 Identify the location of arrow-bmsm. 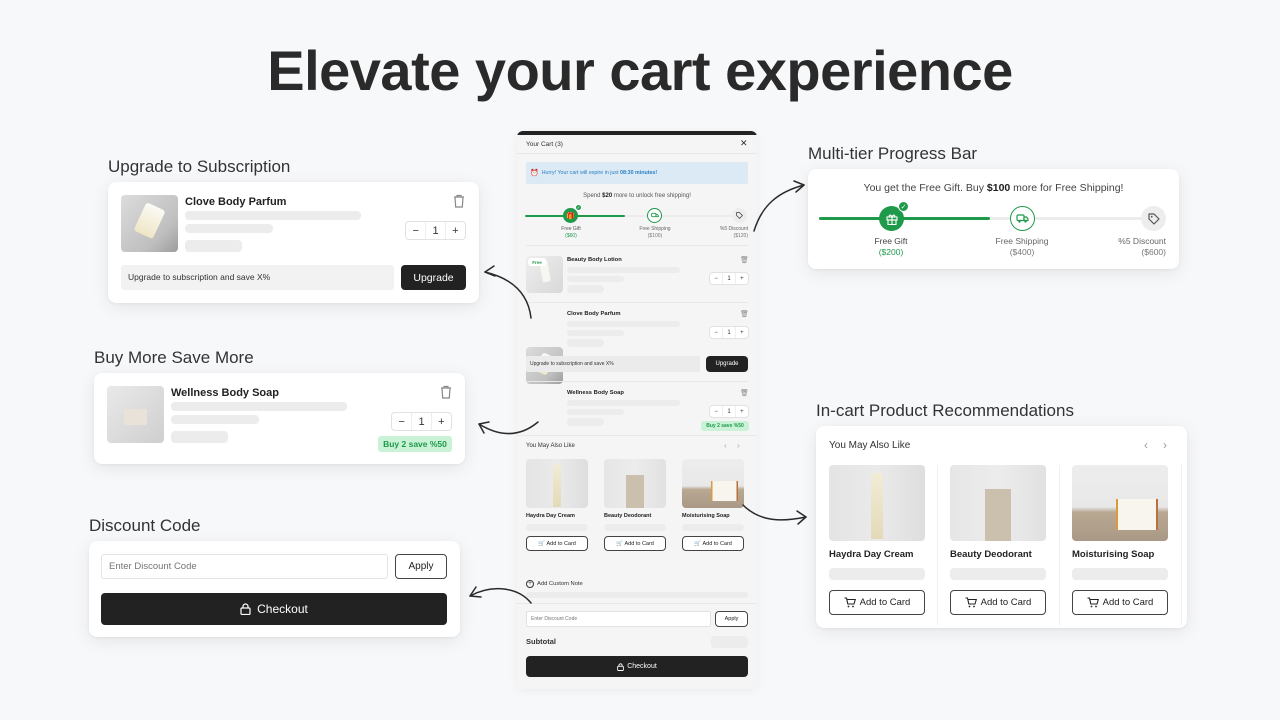
(508, 428).